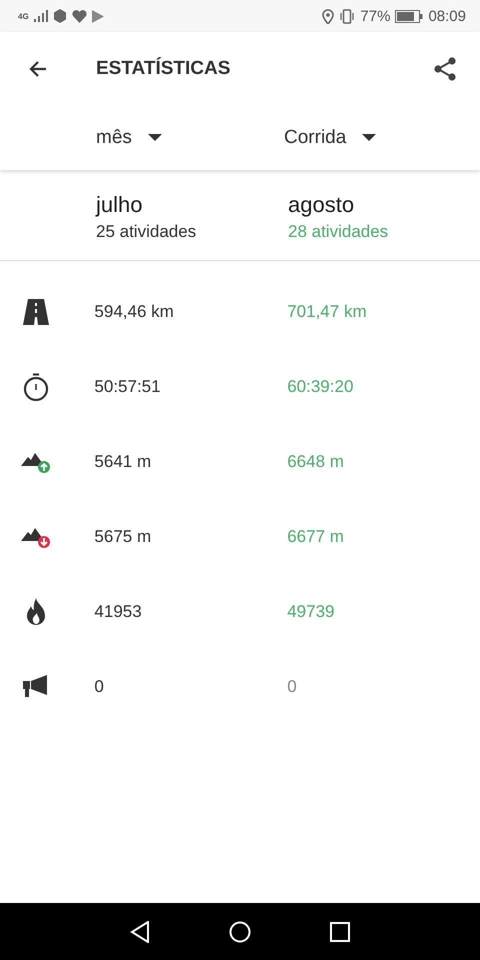  I want to click on page-title: ESTATÍSTICAS, so click(164, 69).